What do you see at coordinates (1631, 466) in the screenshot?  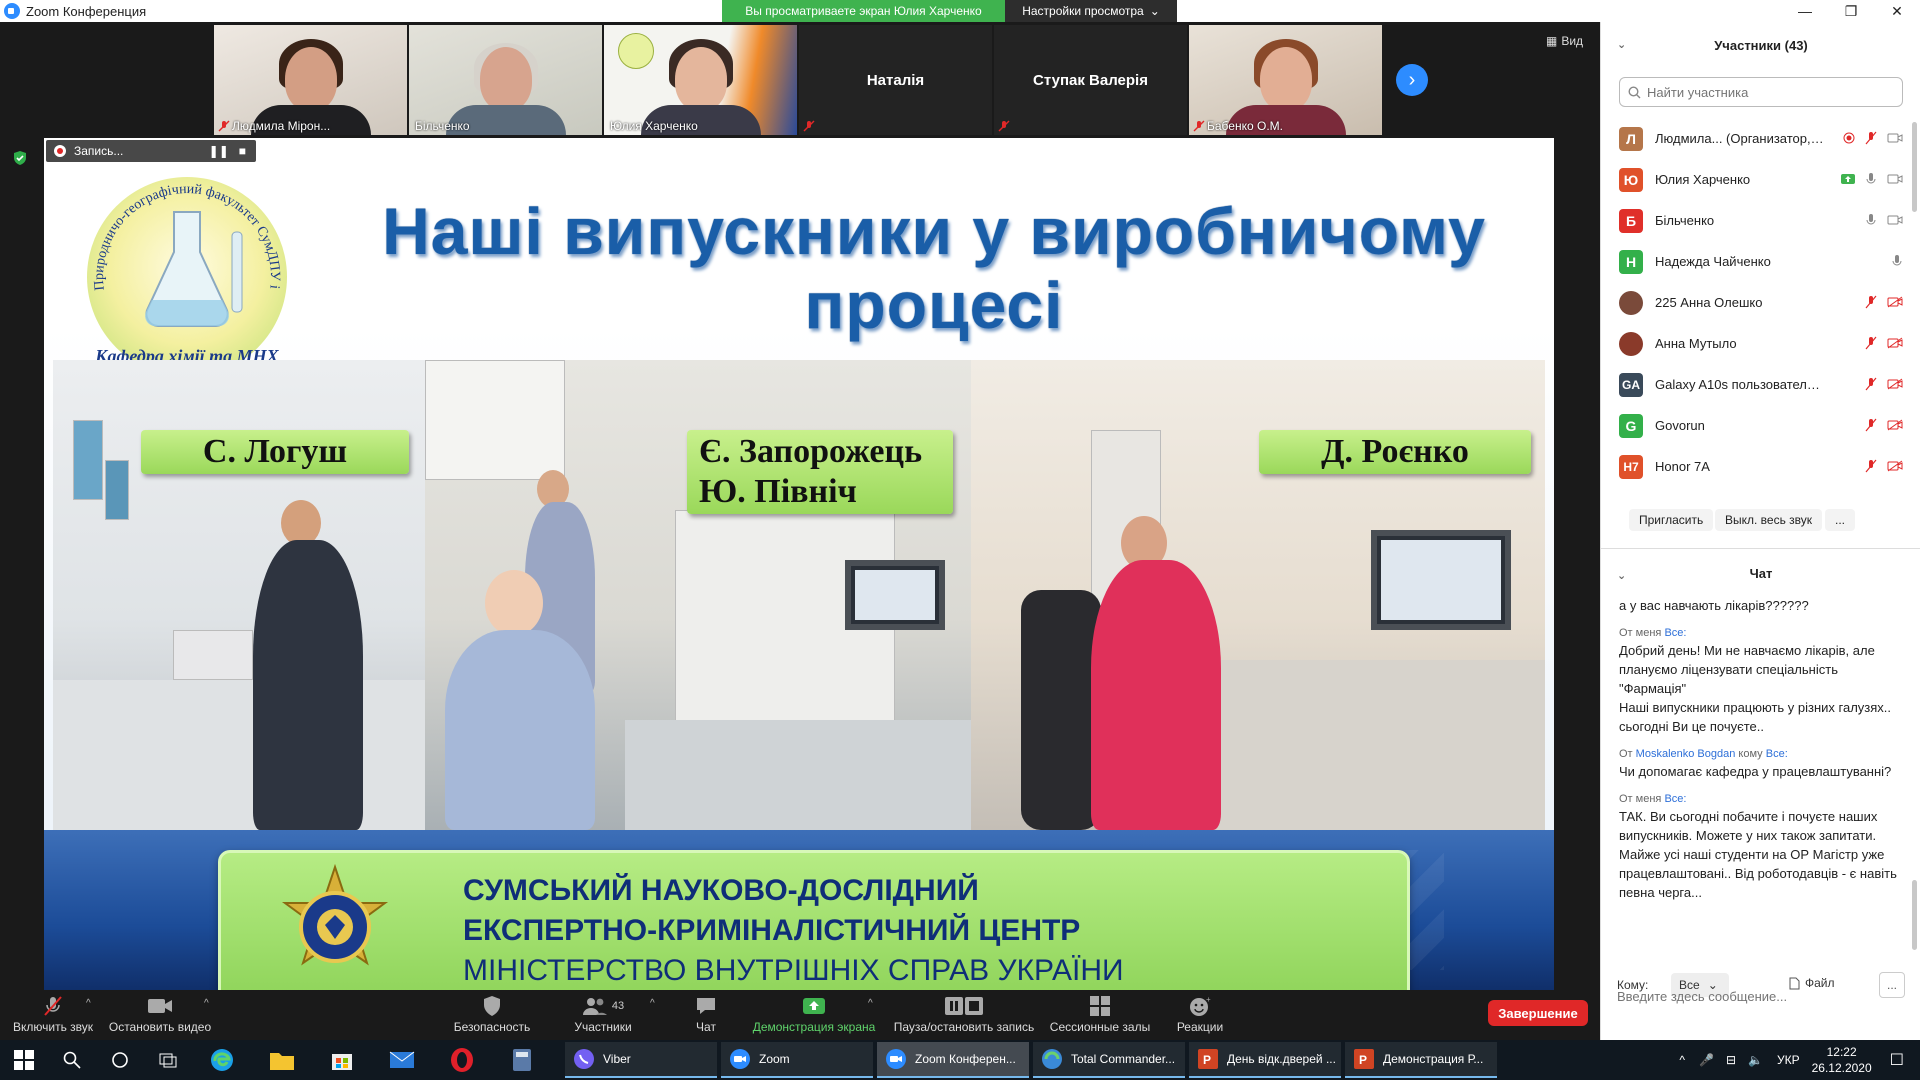 I see `avatar: H7` at bounding box center [1631, 466].